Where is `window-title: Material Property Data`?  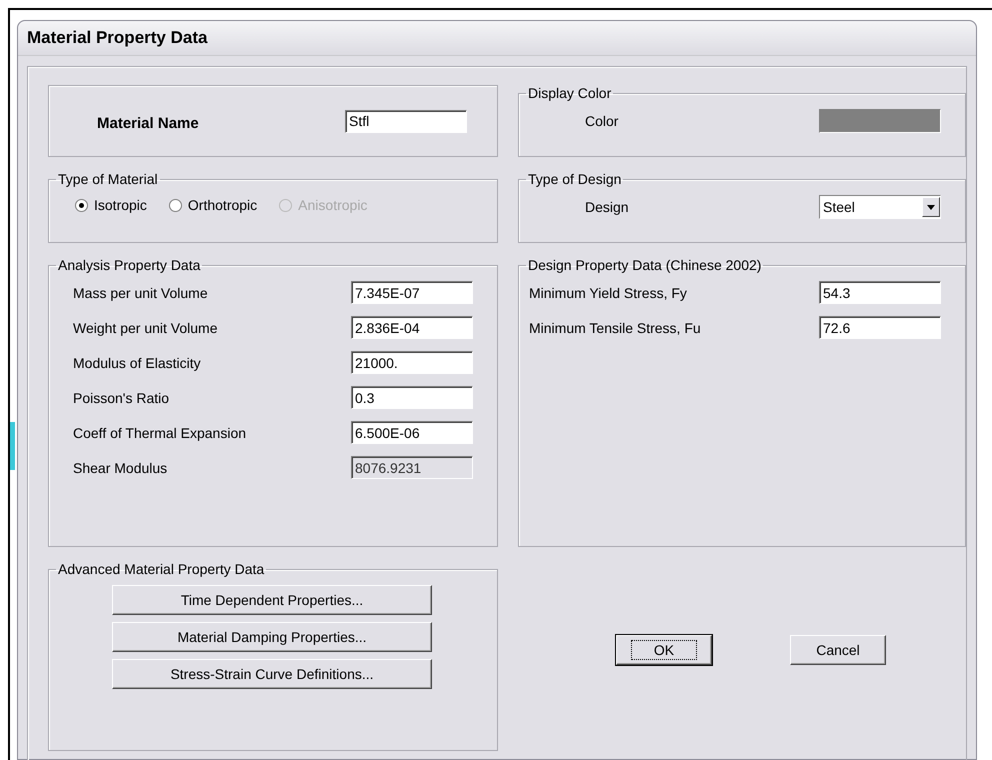 window-title: Material Property Data is located at coordinates (117, 38).